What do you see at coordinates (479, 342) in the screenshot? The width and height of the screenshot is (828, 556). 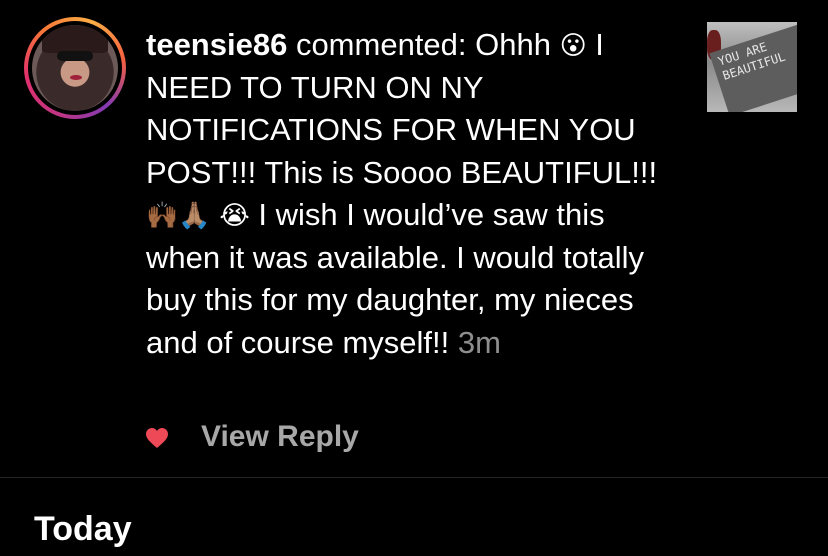 I see `timestamp: 3m` at bounding box center [479, 342].